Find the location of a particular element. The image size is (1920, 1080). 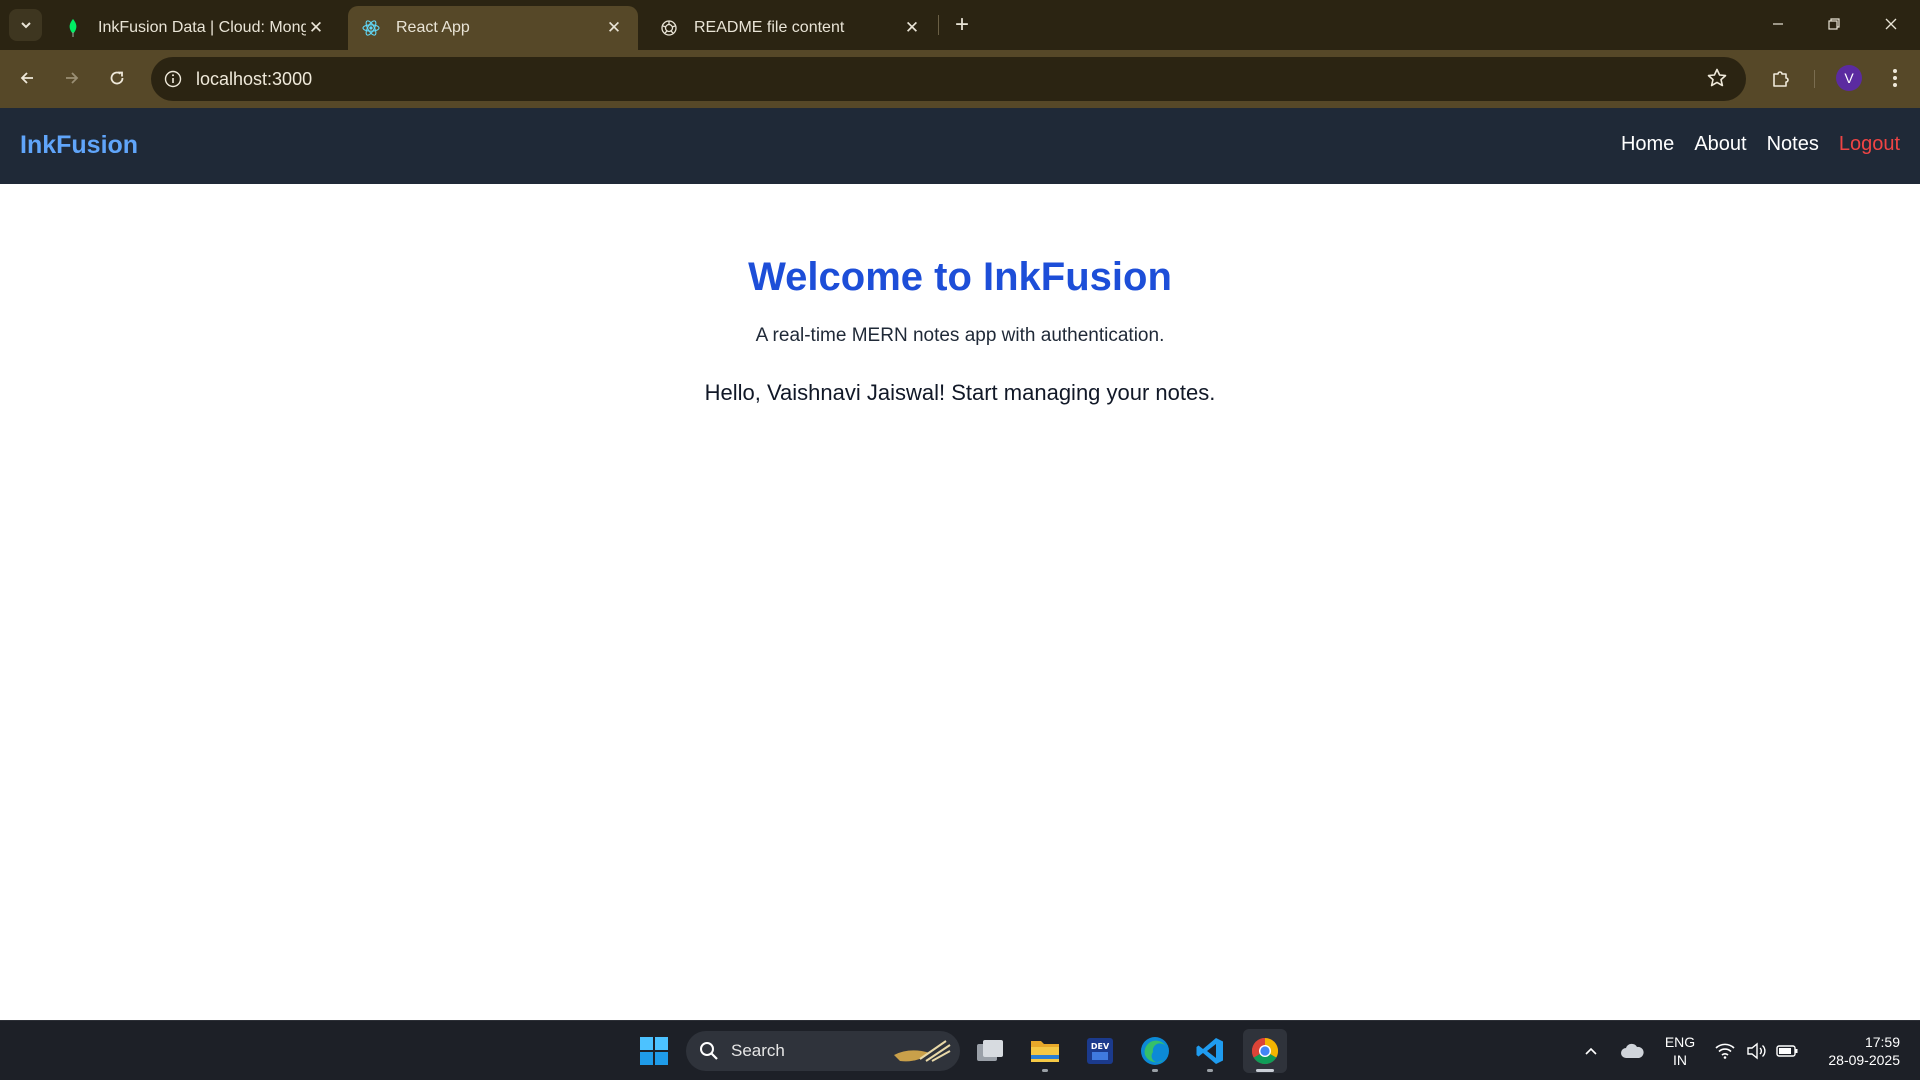

windows-taskbar: Search DEV ENG IN 17:59 28-09-2025 is located at coordinates (960, 1050).